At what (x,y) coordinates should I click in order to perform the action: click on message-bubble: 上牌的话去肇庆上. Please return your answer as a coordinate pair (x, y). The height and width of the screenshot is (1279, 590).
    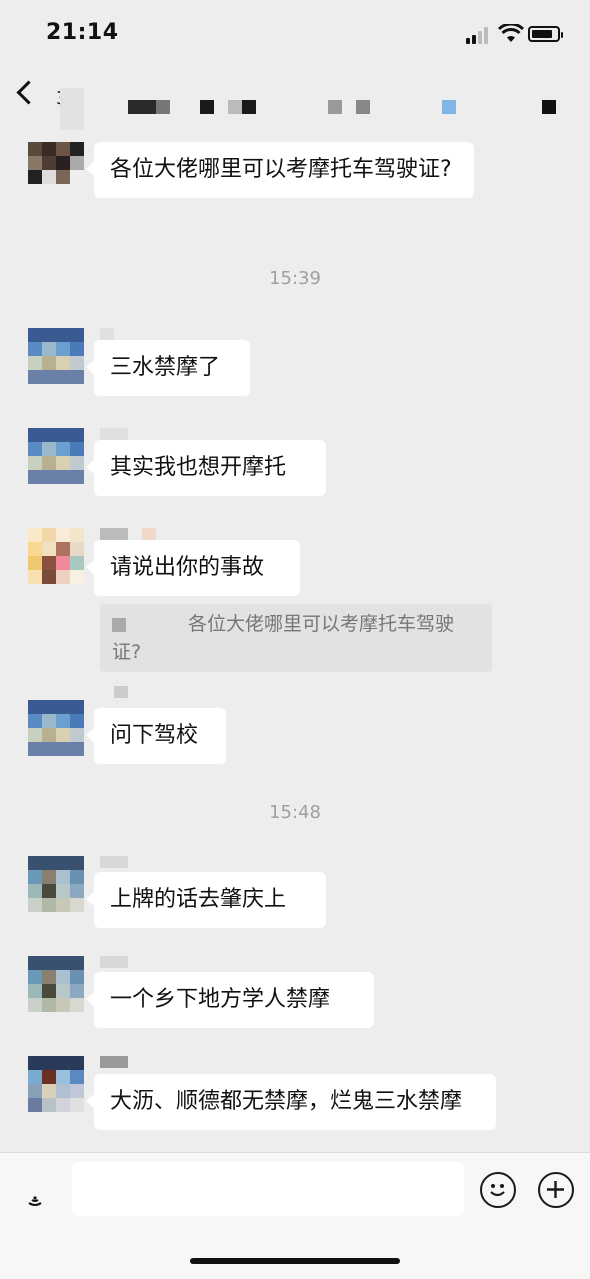
    Looking at the image, I should click on (206, 900).